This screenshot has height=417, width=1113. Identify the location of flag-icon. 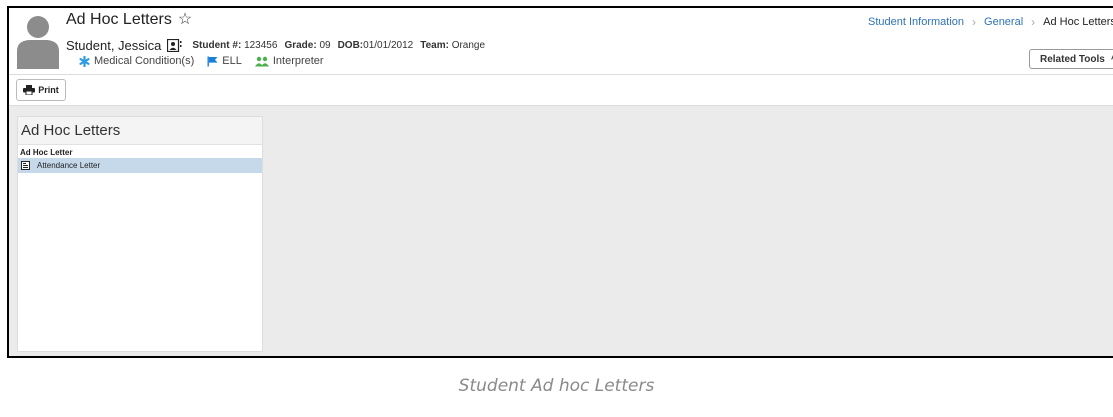
(212, 61).